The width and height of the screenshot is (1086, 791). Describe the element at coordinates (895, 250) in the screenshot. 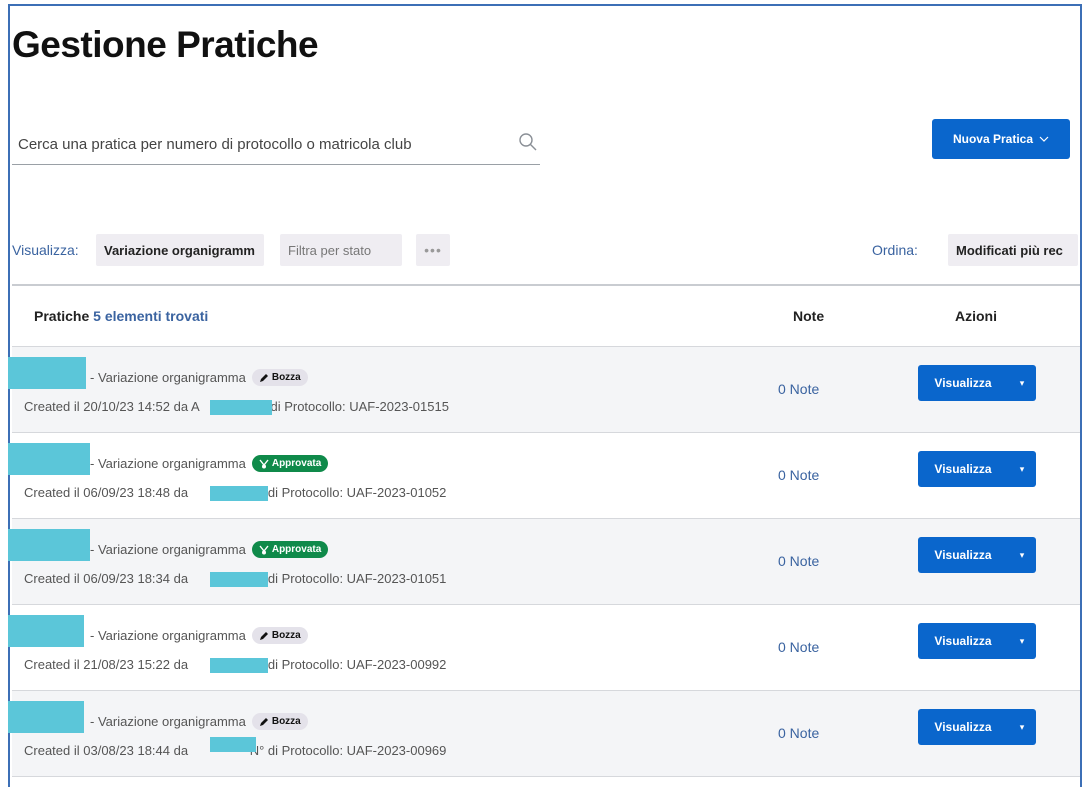

I see `sort-label: Ordina:` at that location.